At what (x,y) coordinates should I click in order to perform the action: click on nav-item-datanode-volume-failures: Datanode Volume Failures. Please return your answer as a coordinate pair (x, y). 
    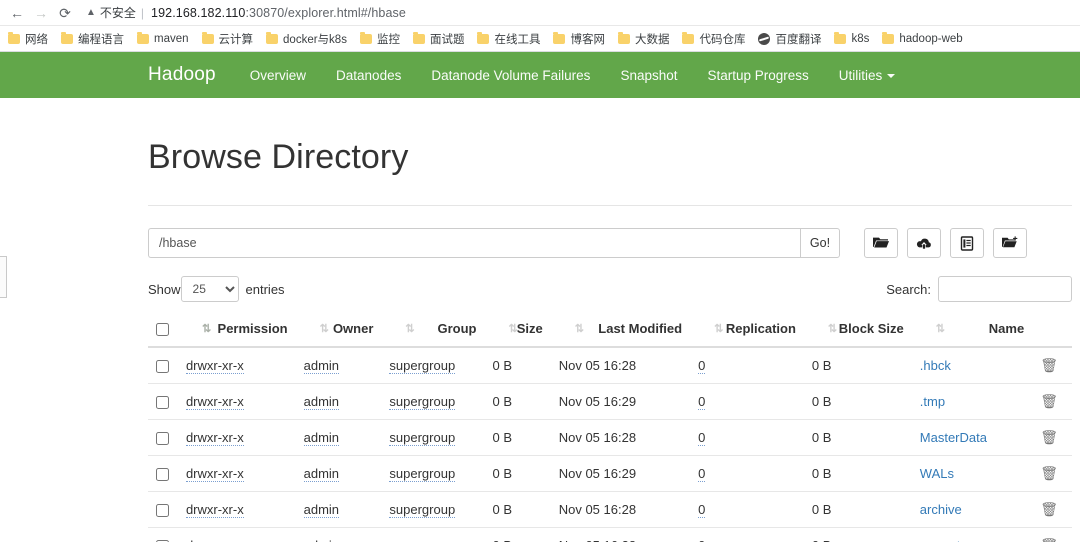
    Looking at the image, I should click on (510, 75).